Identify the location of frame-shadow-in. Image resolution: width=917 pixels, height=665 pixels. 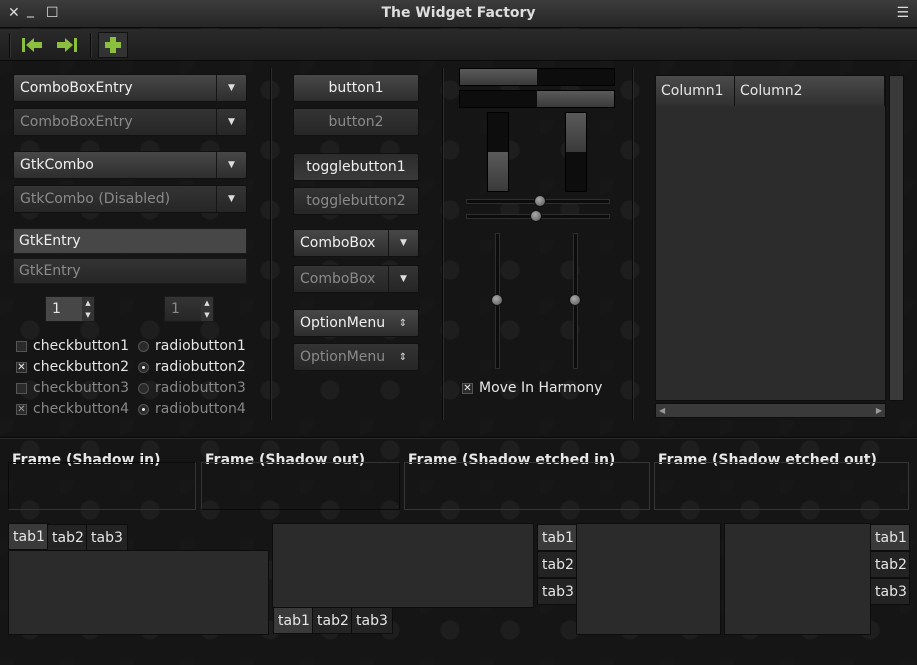
(102, 486).